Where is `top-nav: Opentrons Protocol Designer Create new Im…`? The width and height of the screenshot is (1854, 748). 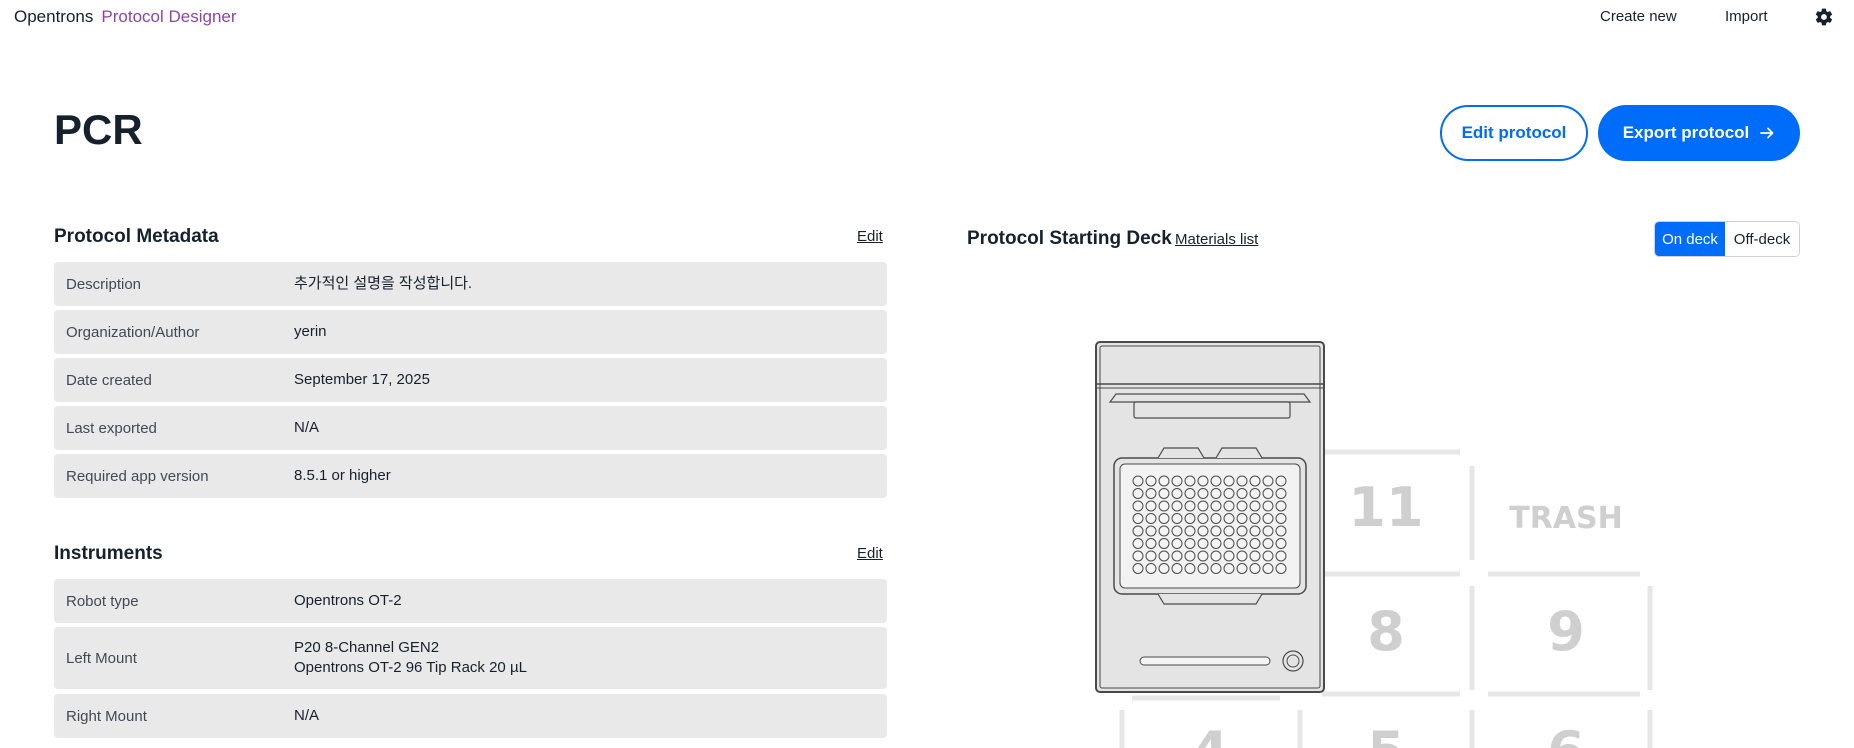 top-nav: Opentrons Protocol Designer Create new Im… is located at coordinates (927, 17).